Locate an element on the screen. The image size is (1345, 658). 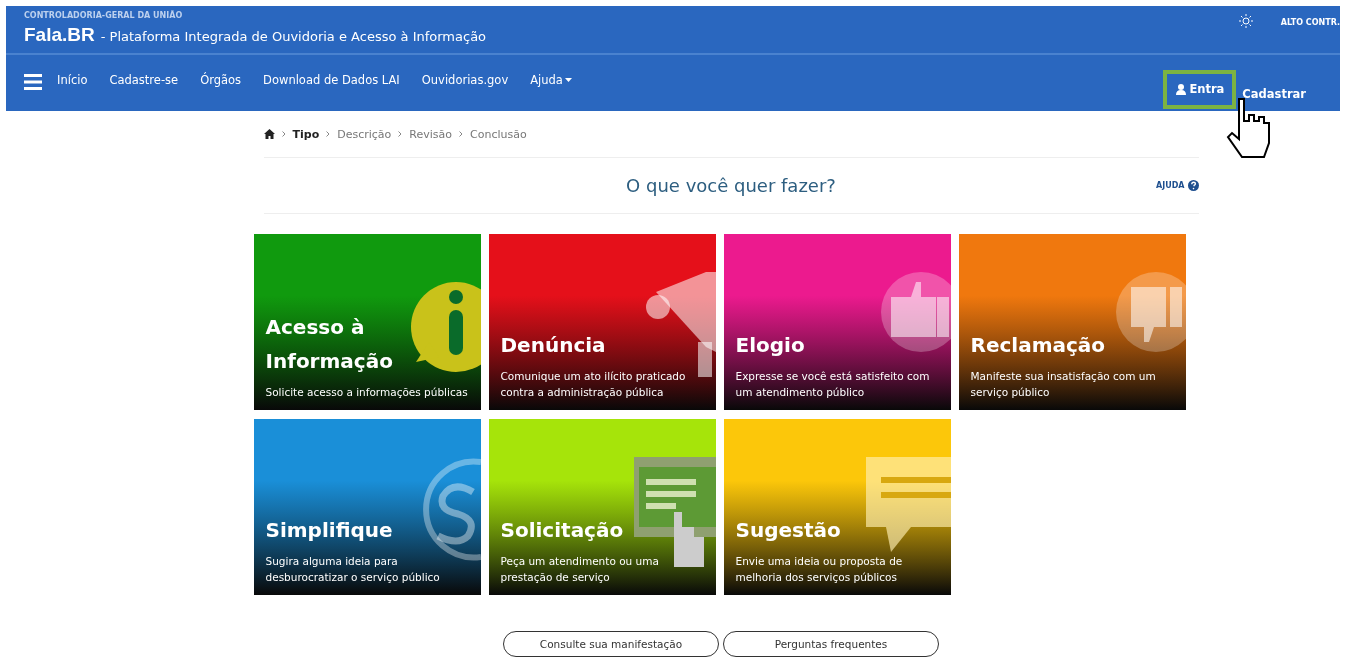
tile-title: Acesso à Informação is located at coordinates (329, 344).